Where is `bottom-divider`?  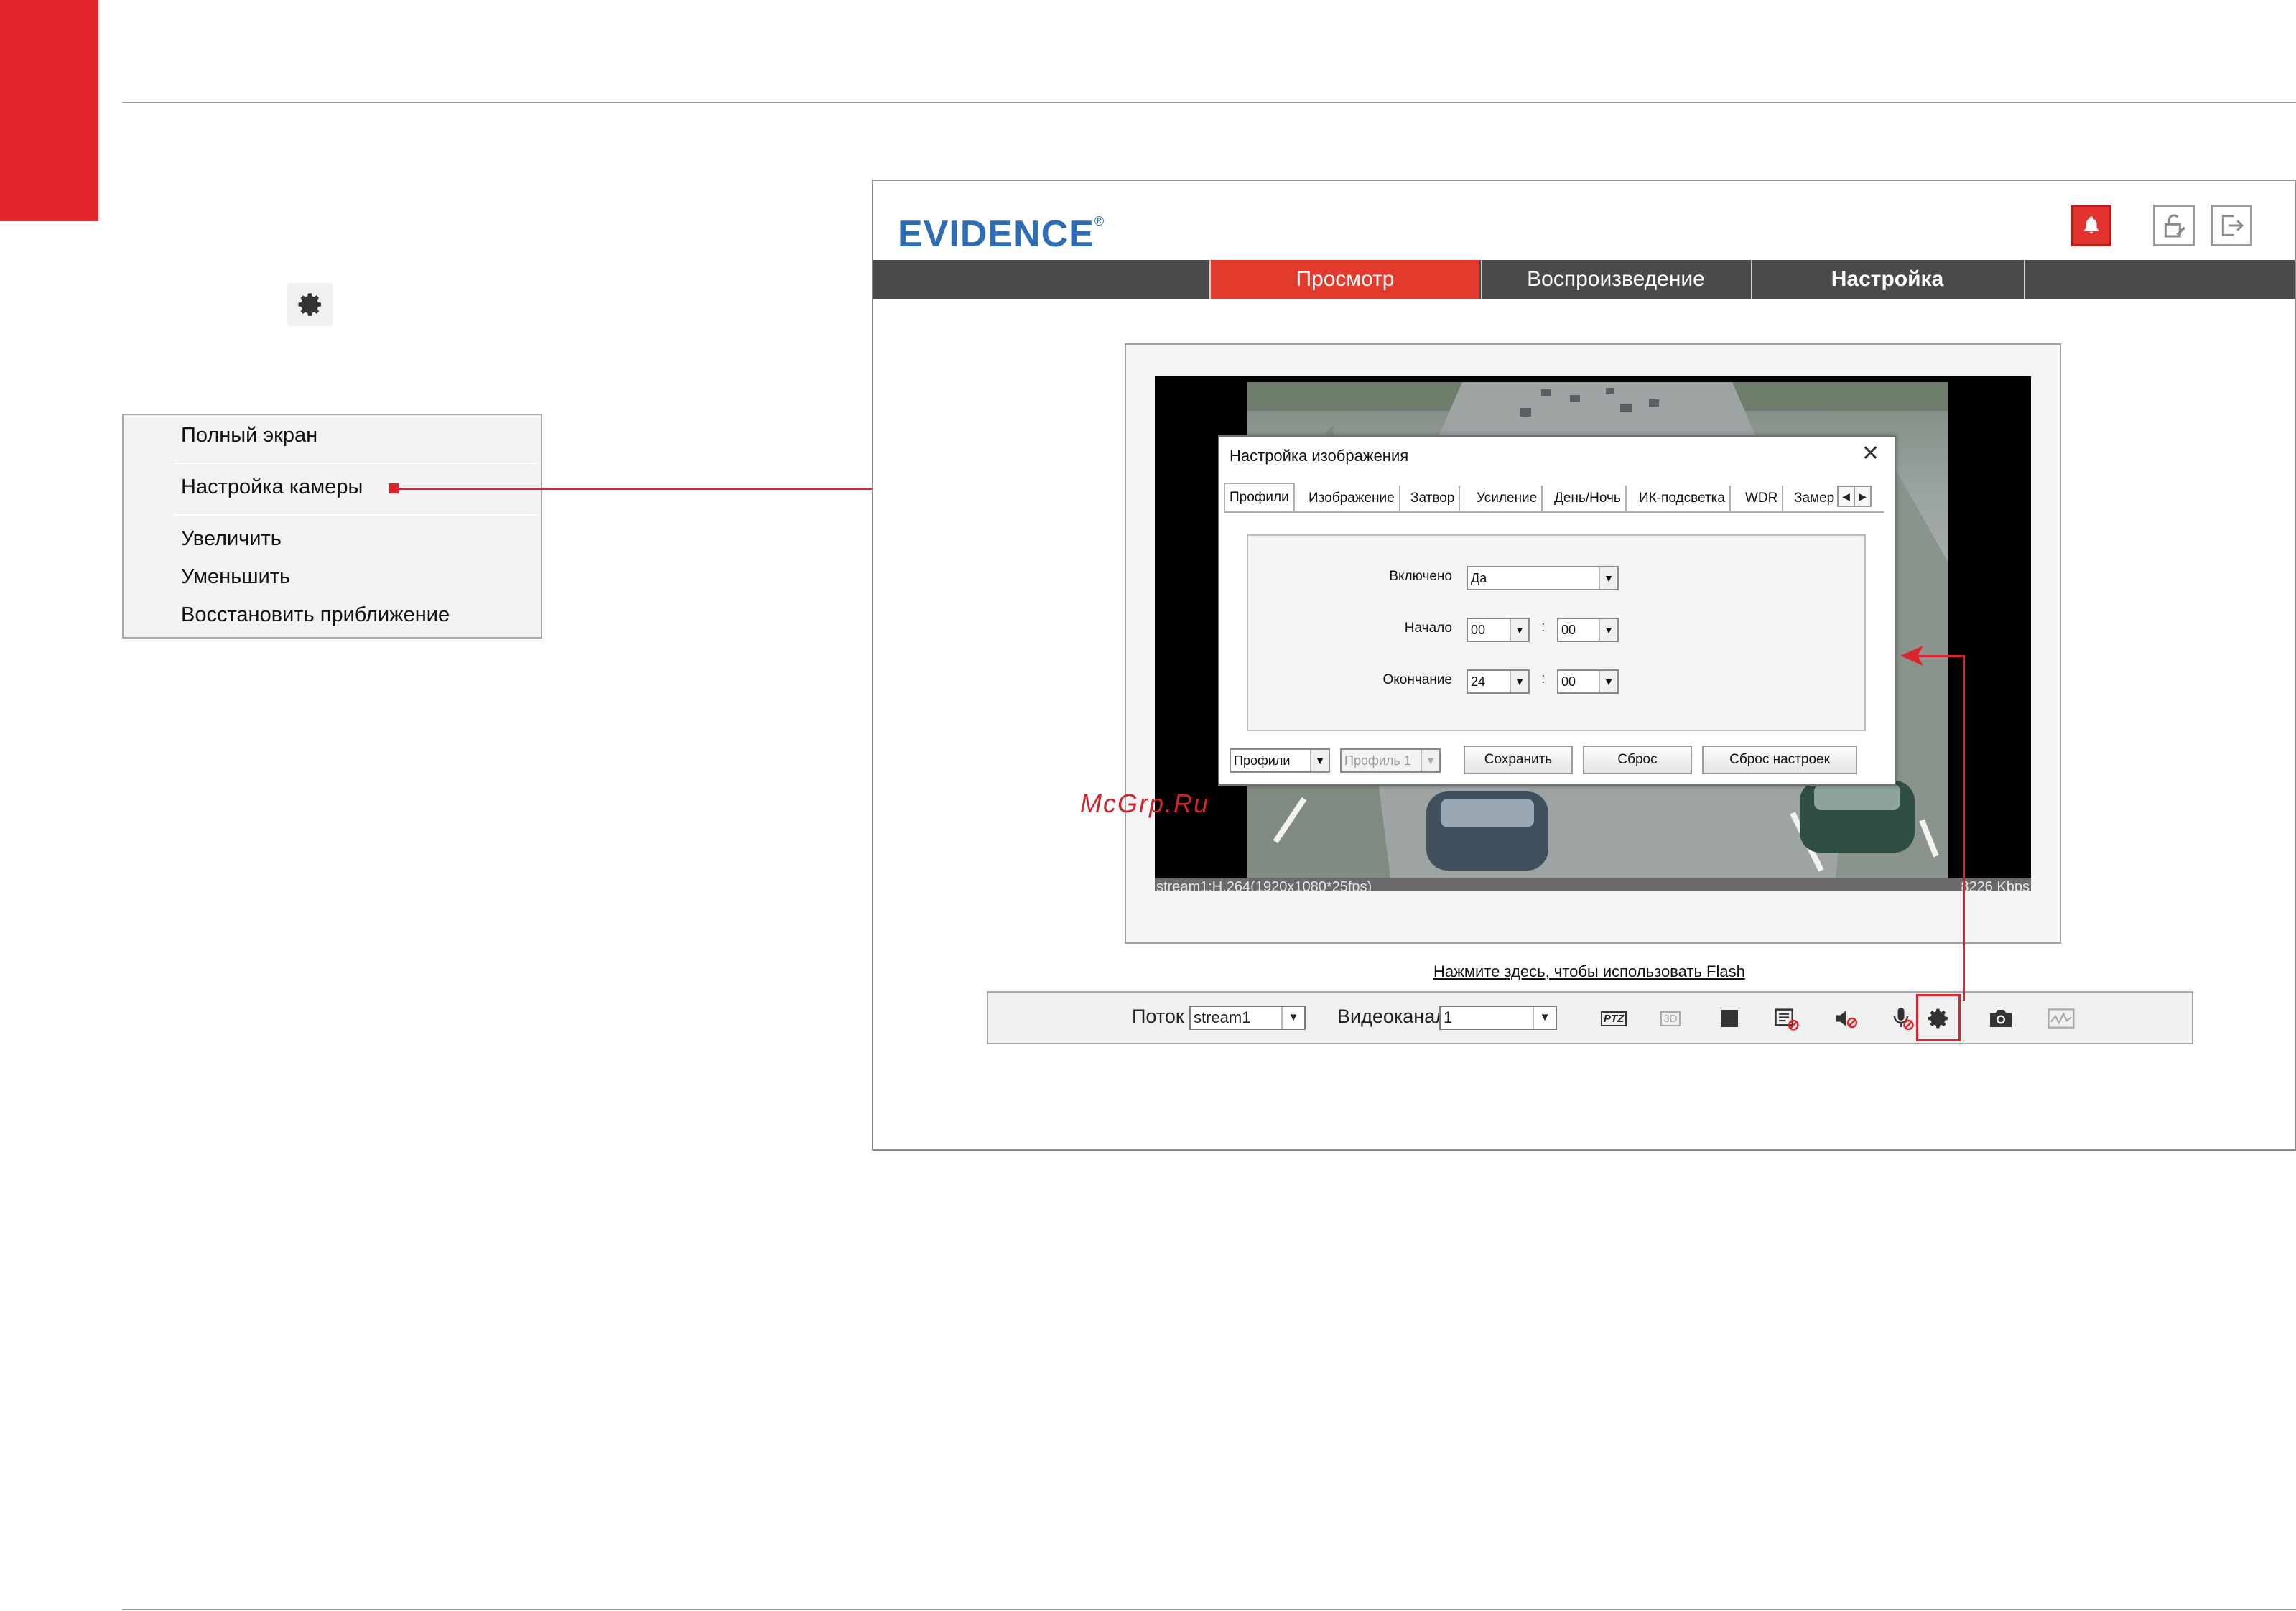
bottom-divider is located at coordinates (1209, 1609).